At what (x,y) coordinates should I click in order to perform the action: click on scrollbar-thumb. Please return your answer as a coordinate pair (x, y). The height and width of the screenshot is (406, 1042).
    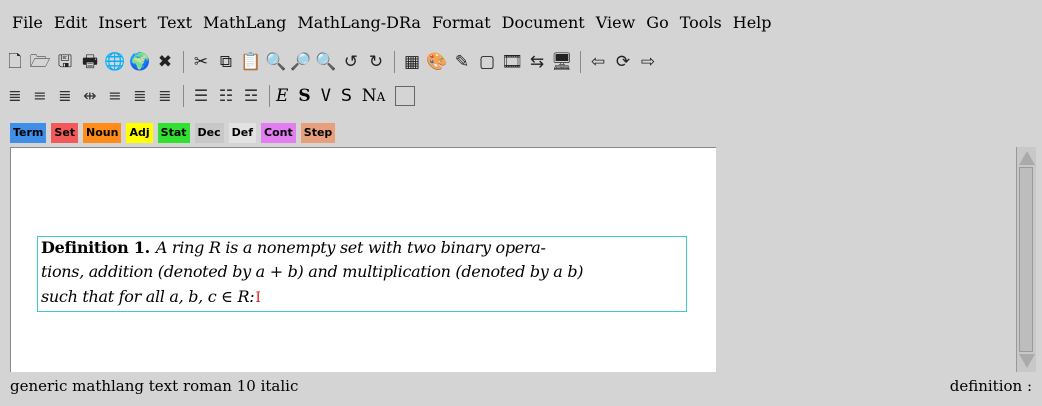
    Looking at the image, I should click on (1026, 259).